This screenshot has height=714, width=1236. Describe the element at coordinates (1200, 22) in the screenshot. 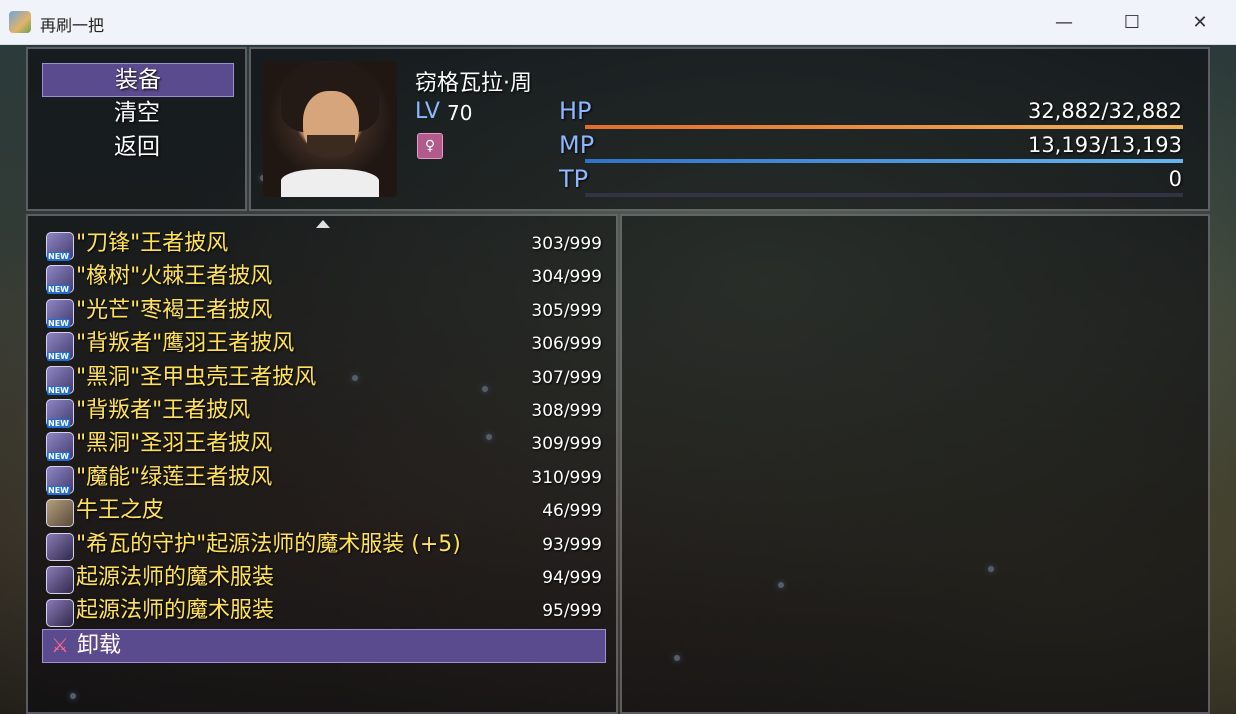

I see `close-button: ✕` at that location.